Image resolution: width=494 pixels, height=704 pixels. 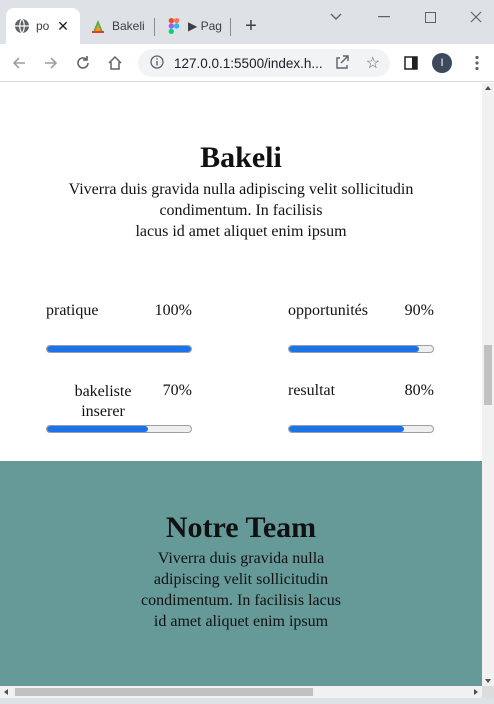 What do you see at coordinates (488, 692) in the screenshot?
I see `scrollbar-corner` at bounding box center [488, 692].